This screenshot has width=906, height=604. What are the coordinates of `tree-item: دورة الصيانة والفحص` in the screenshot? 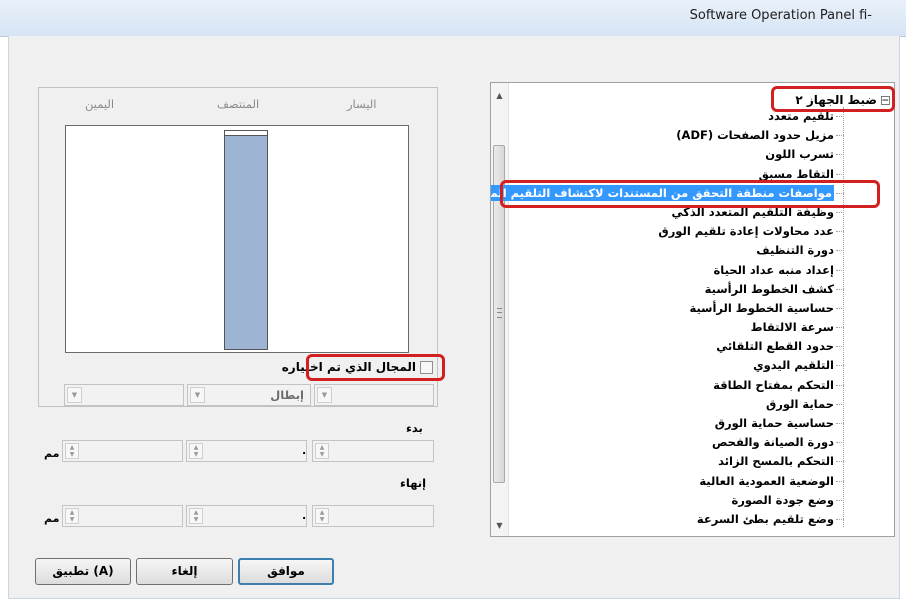 It's located at (676, 442).